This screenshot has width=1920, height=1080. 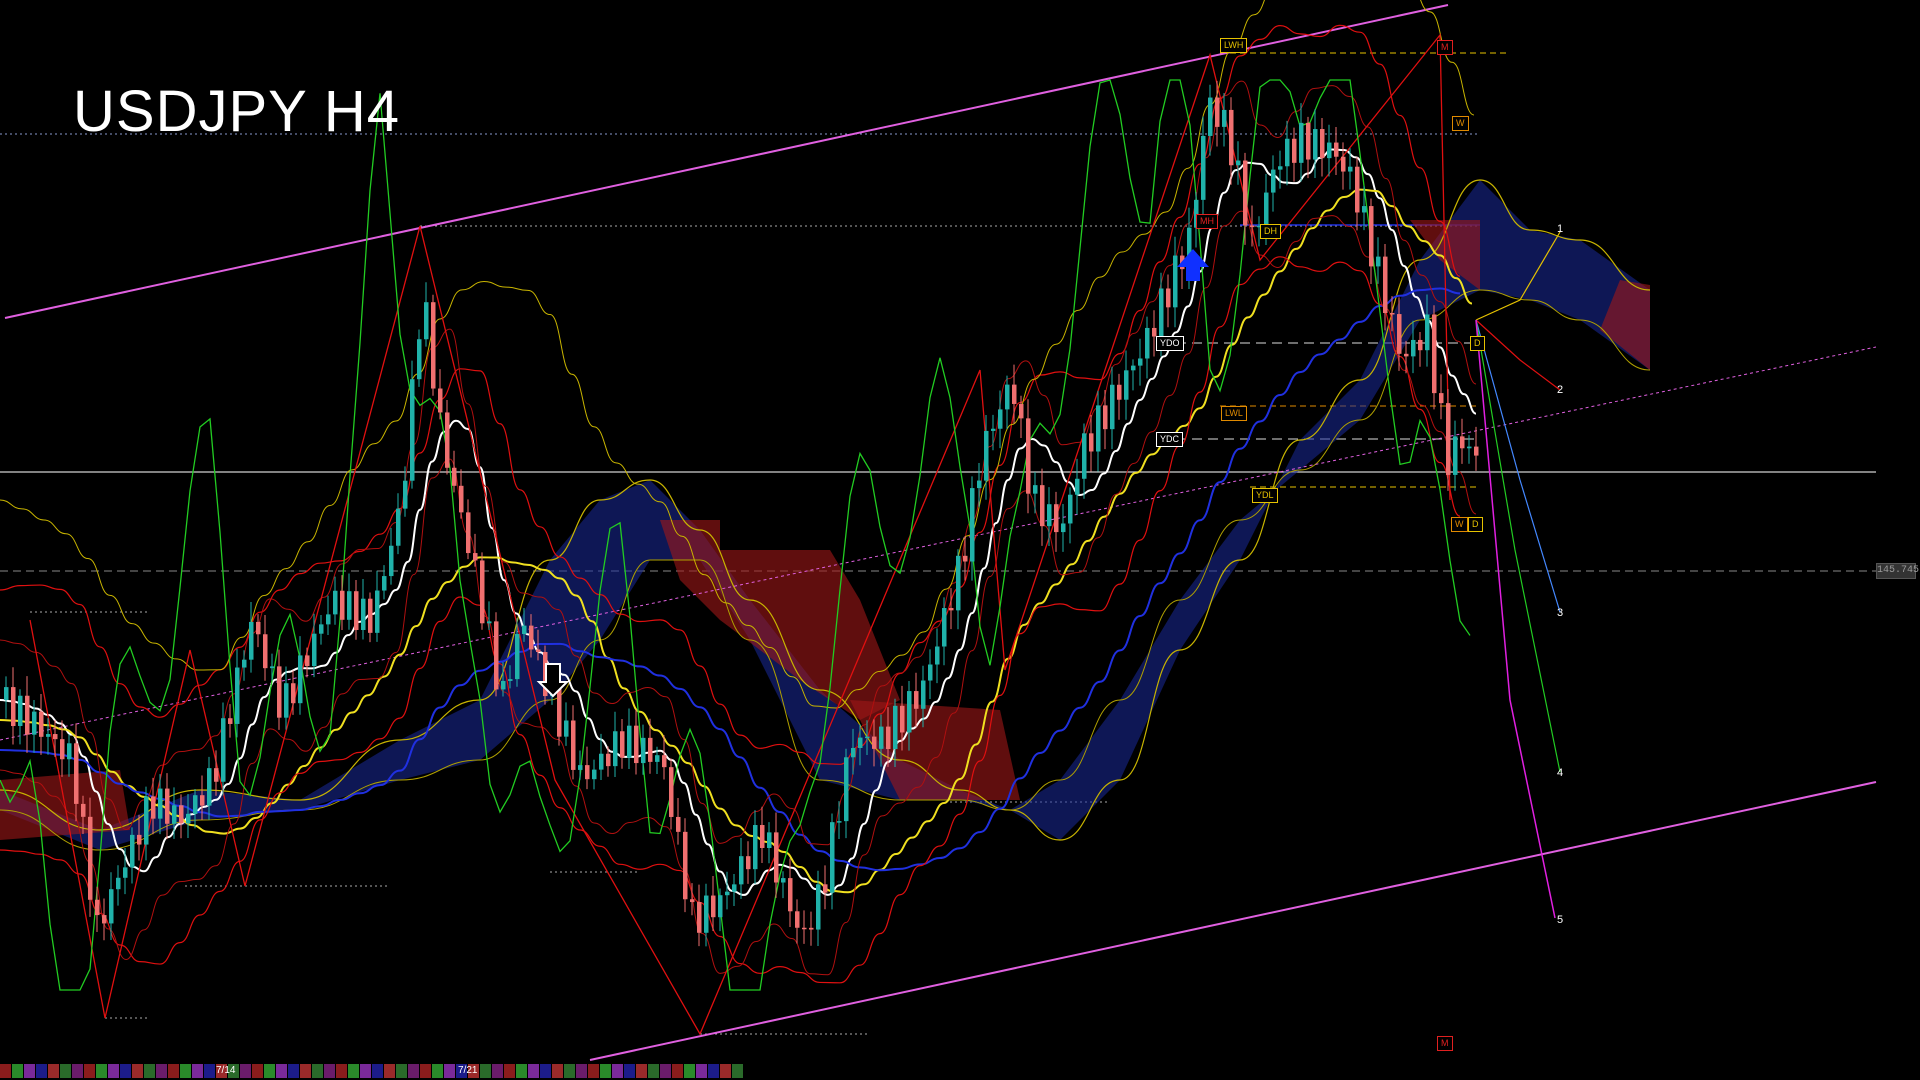 I want to click on lwh-label: LWH, so click(x=1234, y=45).